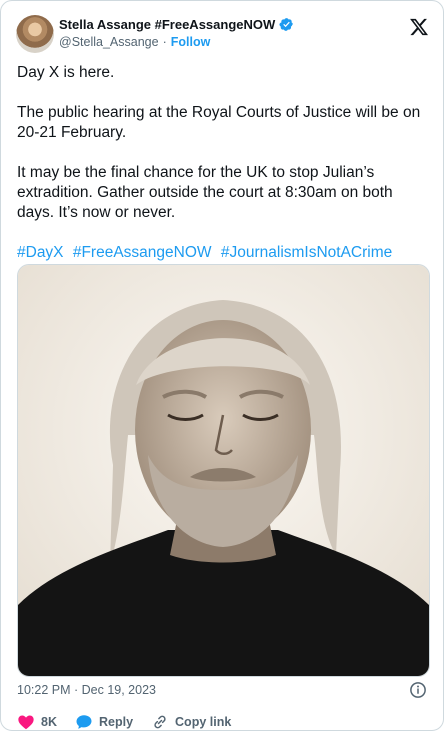 The height and width of the screenshot is (733, 446). Describe the element at coordinates (142, 252) in the screenshot. I see `hashtag-link: #FreeAssangeNOW` at that location.